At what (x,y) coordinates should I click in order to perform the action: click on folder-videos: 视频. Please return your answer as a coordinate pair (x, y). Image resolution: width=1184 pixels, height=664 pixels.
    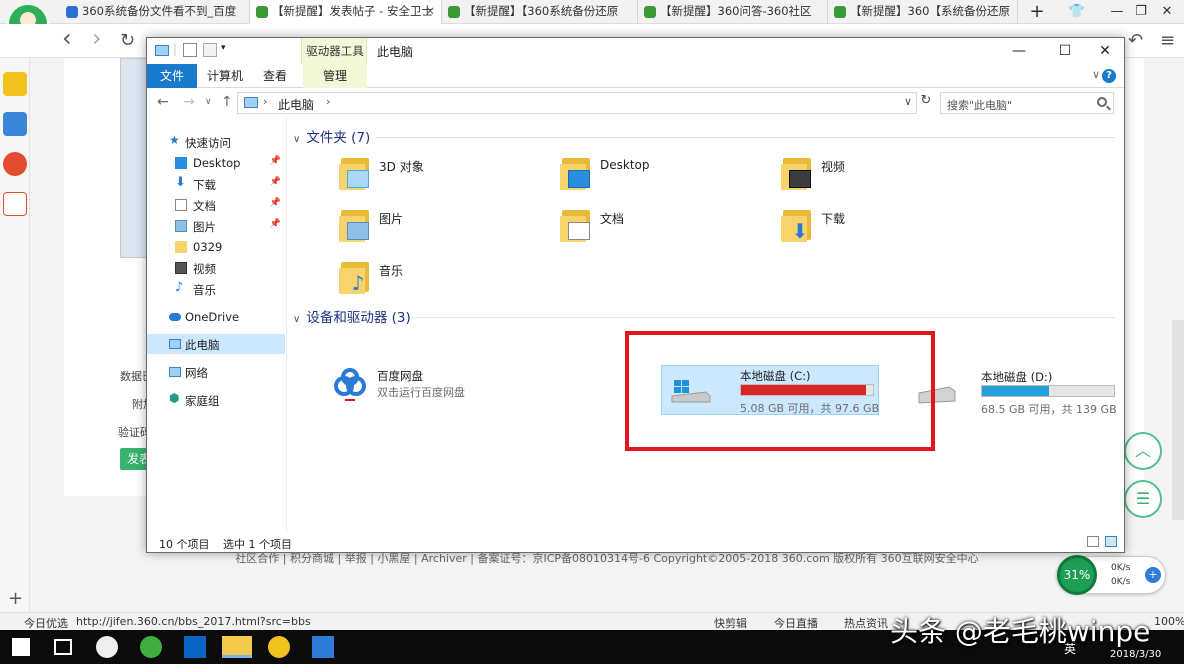
    Looking at the image, I should click on (886, 179).